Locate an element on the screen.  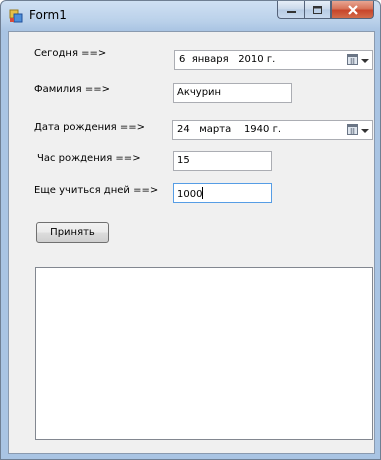
today-label: Сегодня ==> is located at coordinates (70, 53).